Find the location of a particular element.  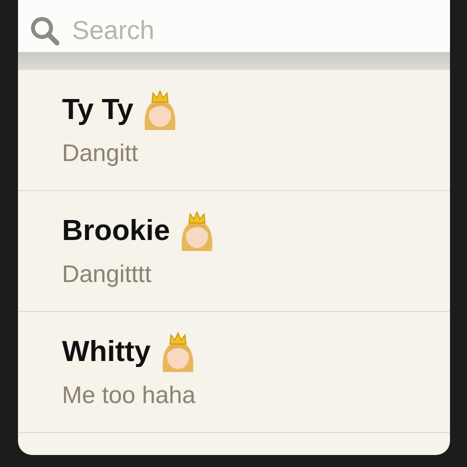

message-preview: Dangitttt is located at coordinates (107, 275).